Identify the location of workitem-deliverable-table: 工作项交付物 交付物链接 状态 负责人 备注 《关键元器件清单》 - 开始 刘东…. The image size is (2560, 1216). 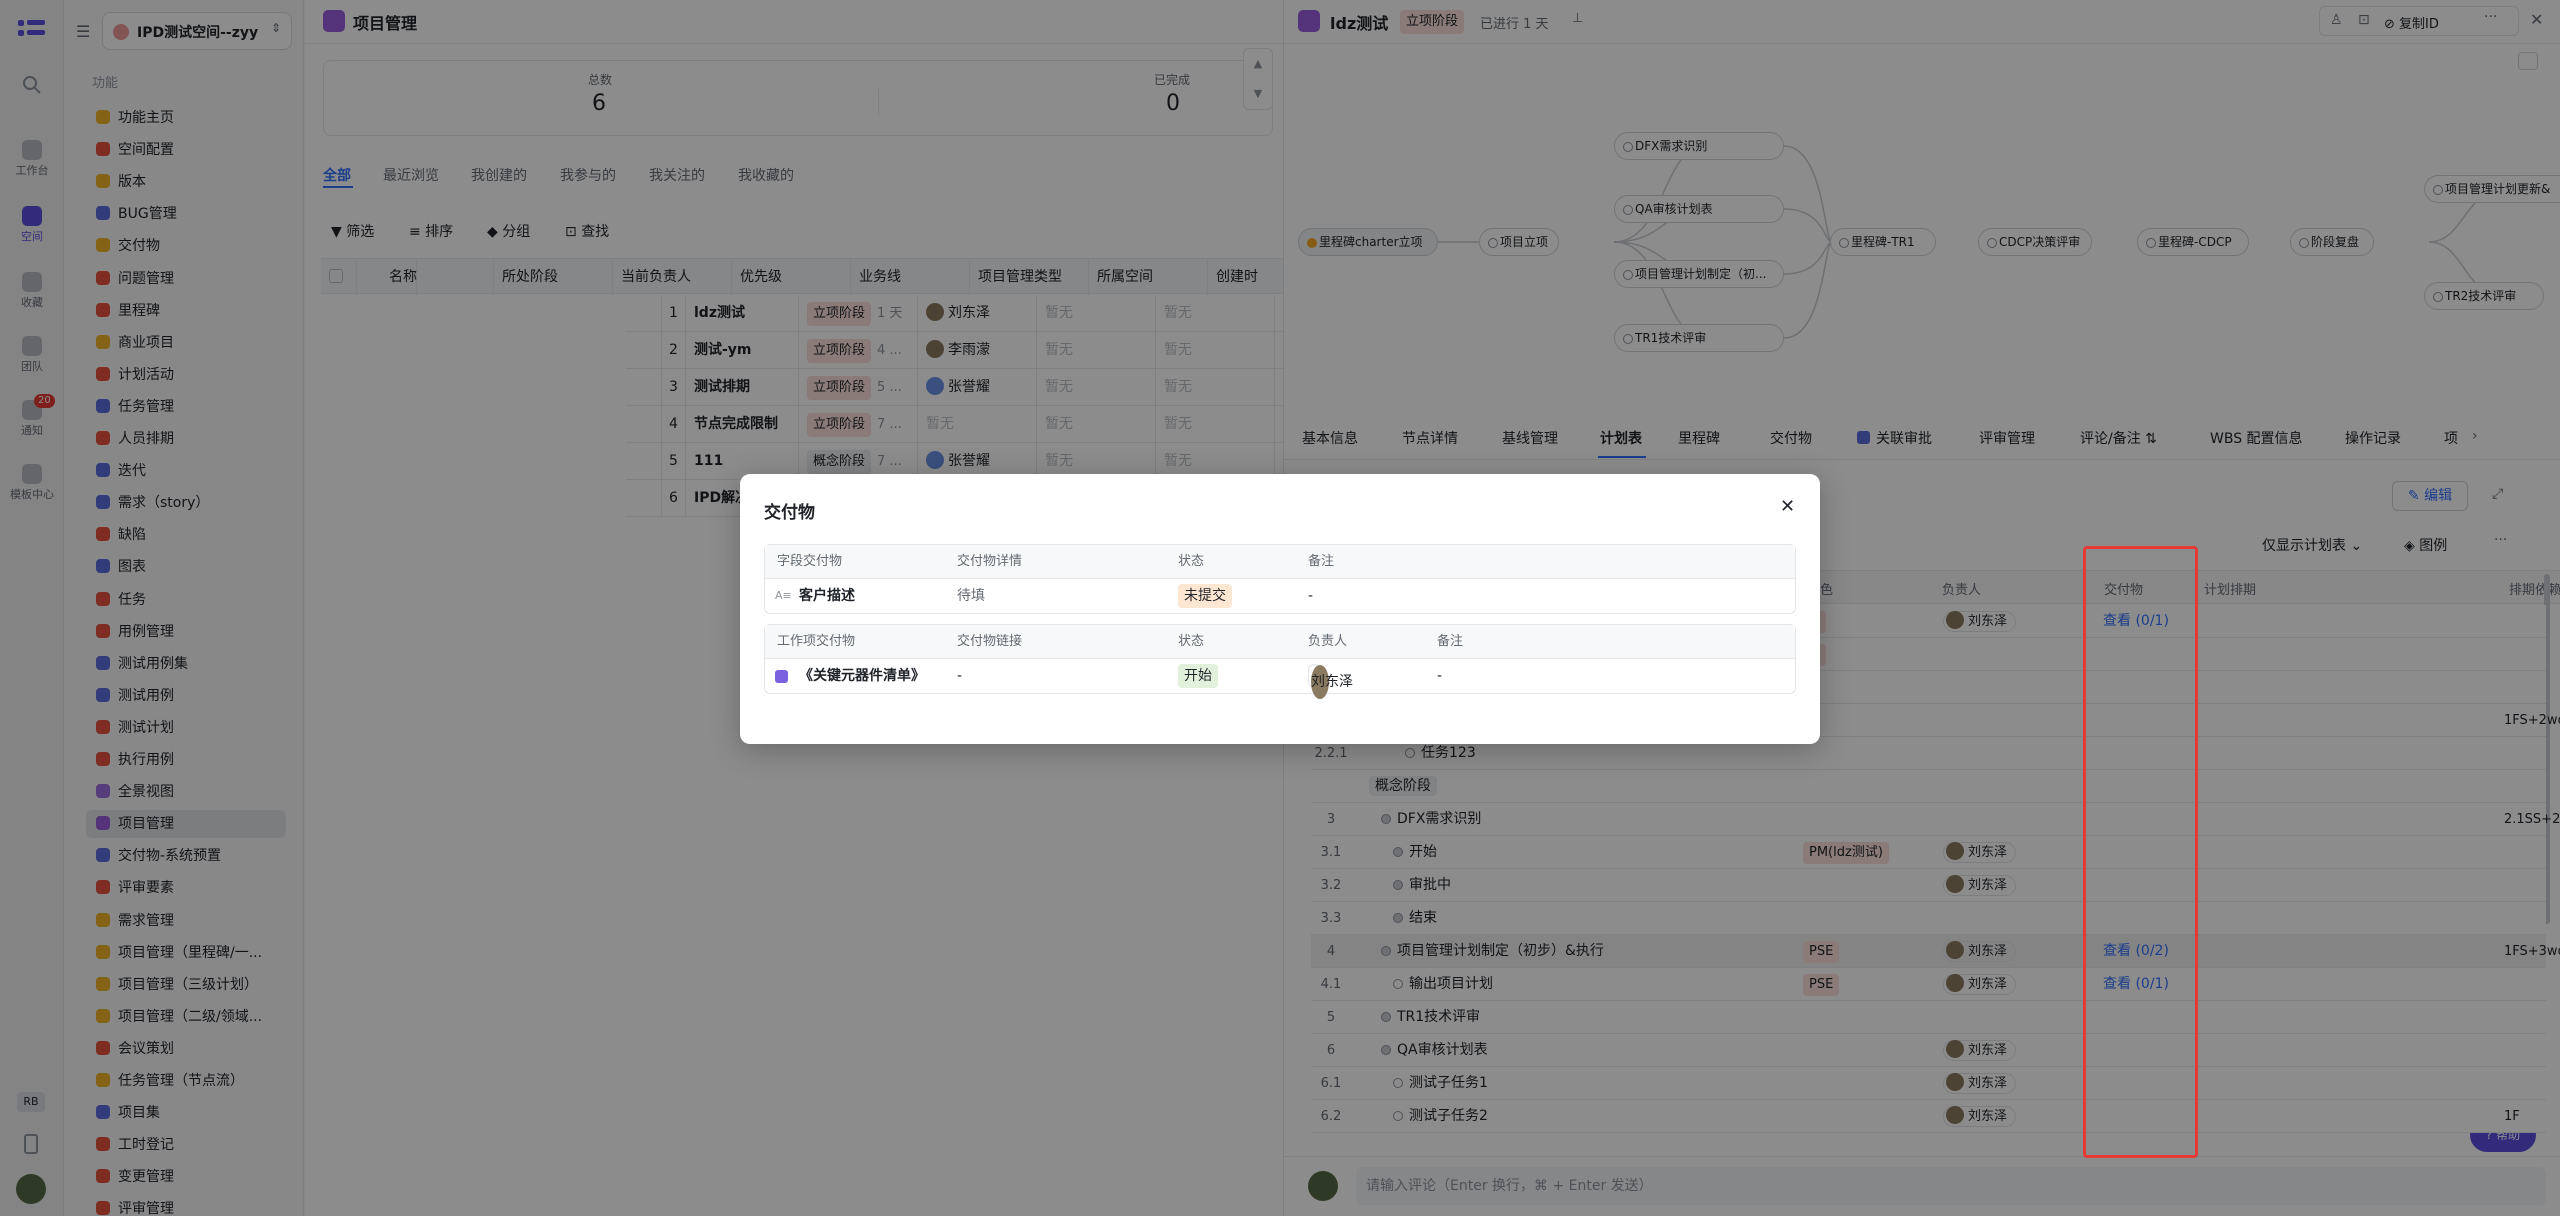
(1280, 661).